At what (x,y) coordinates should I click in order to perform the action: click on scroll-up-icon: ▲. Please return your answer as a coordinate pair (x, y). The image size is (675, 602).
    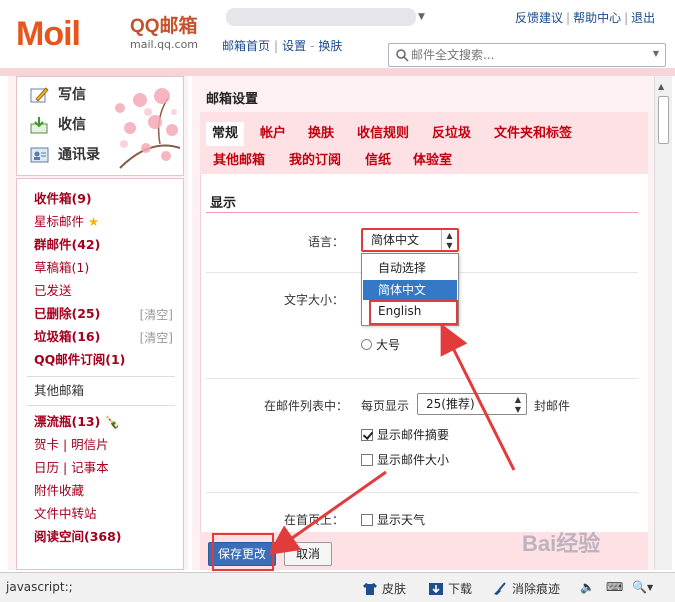
    Looking at the image, I should click on (661, 86).